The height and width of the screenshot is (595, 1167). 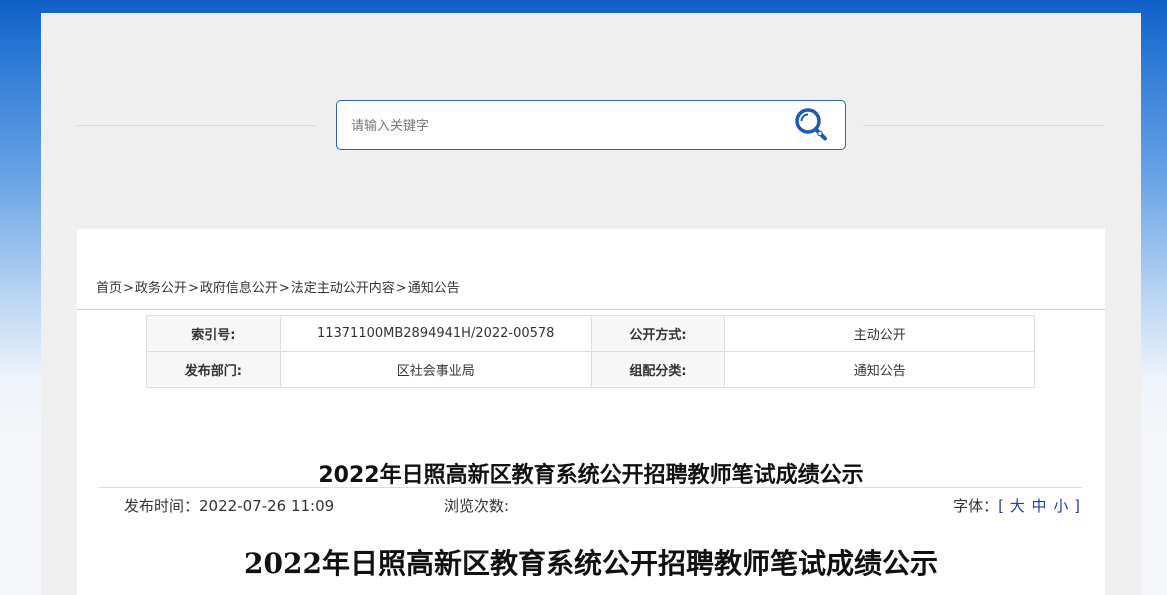 I want to click on category-value: 通知公告, so click(x=879, y=369).